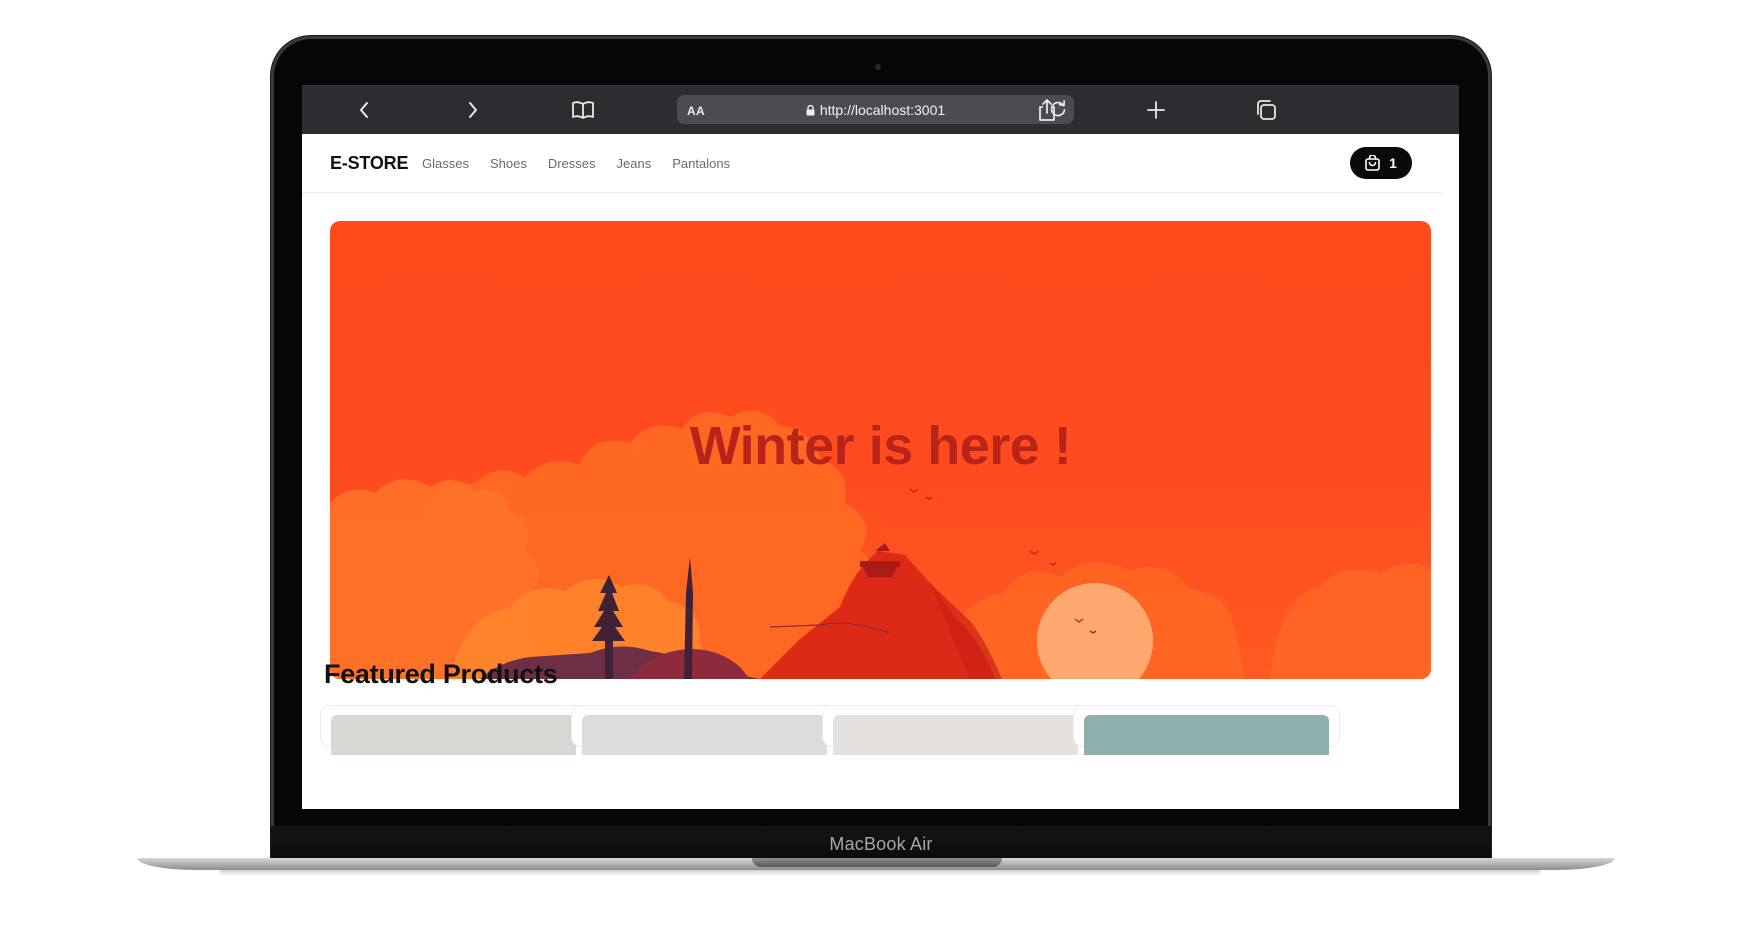  I want to click on chevron-right-icon, so click(473, 110).